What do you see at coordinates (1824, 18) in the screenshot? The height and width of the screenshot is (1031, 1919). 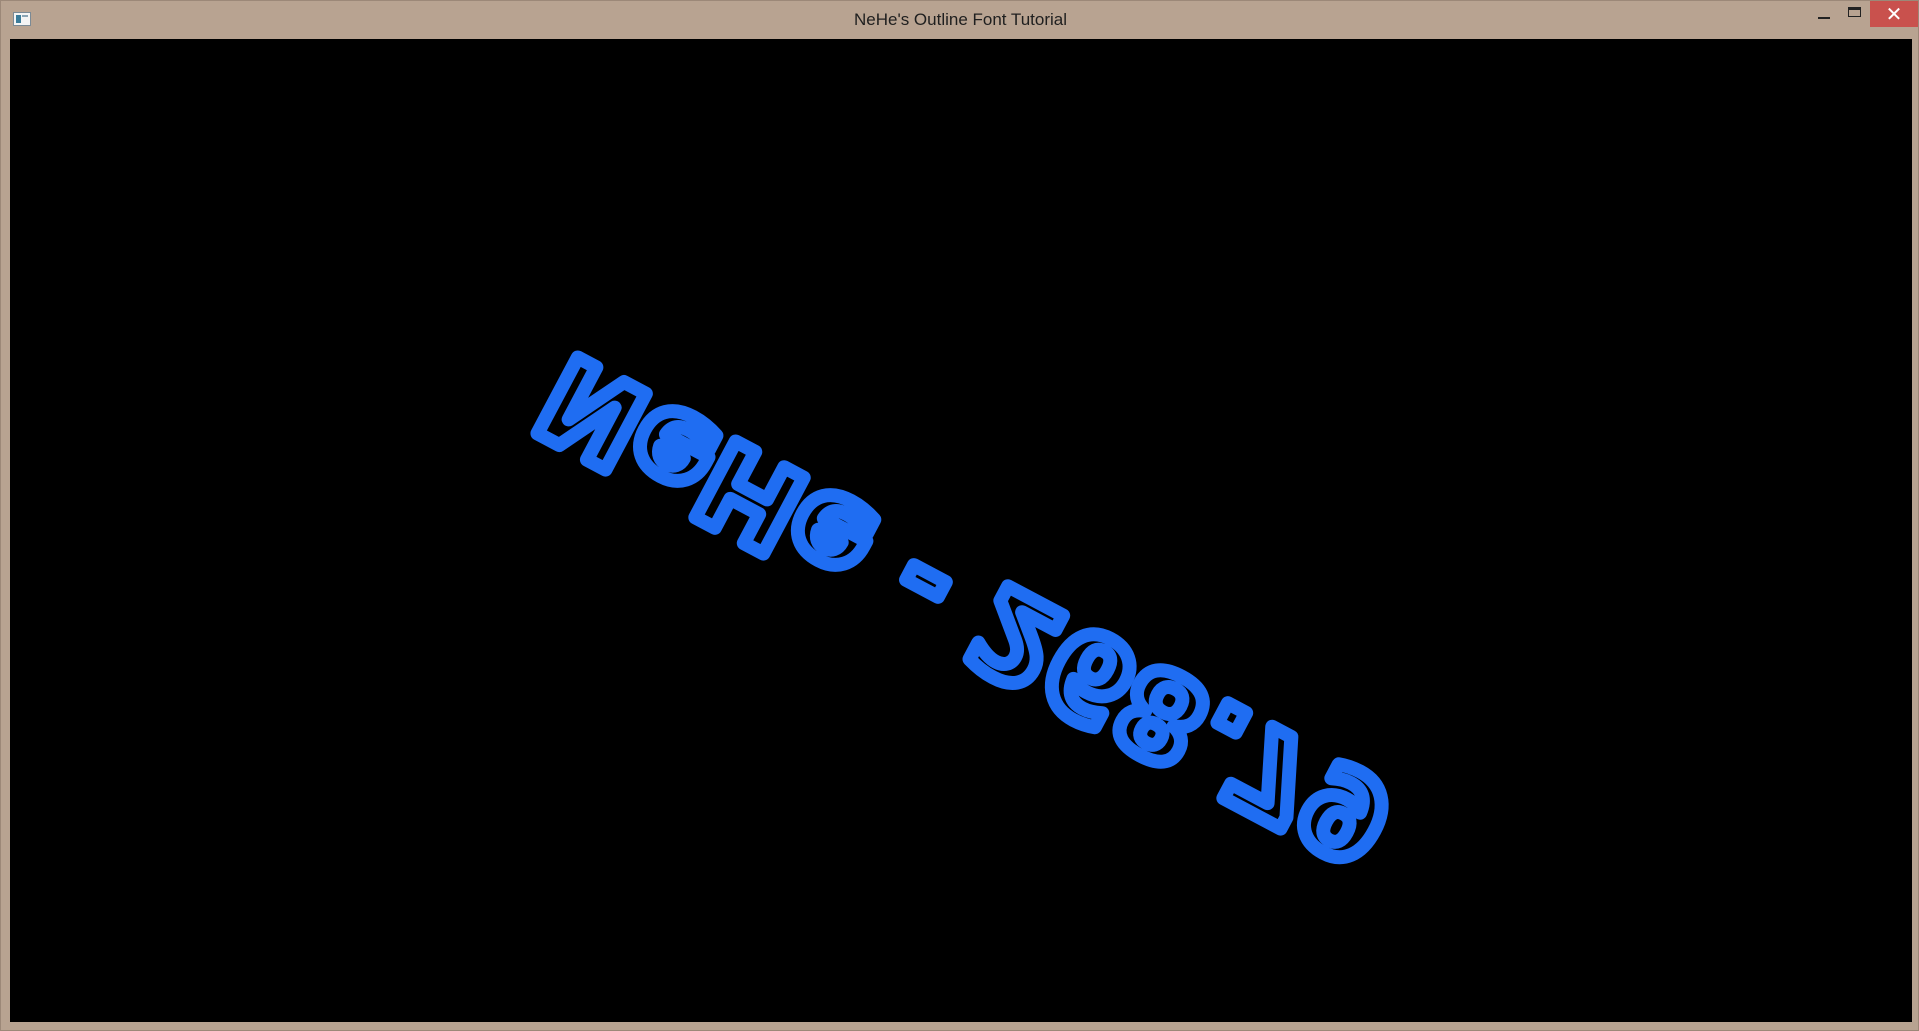 I see `minimize-icon` at bounding box center [1824, 18].